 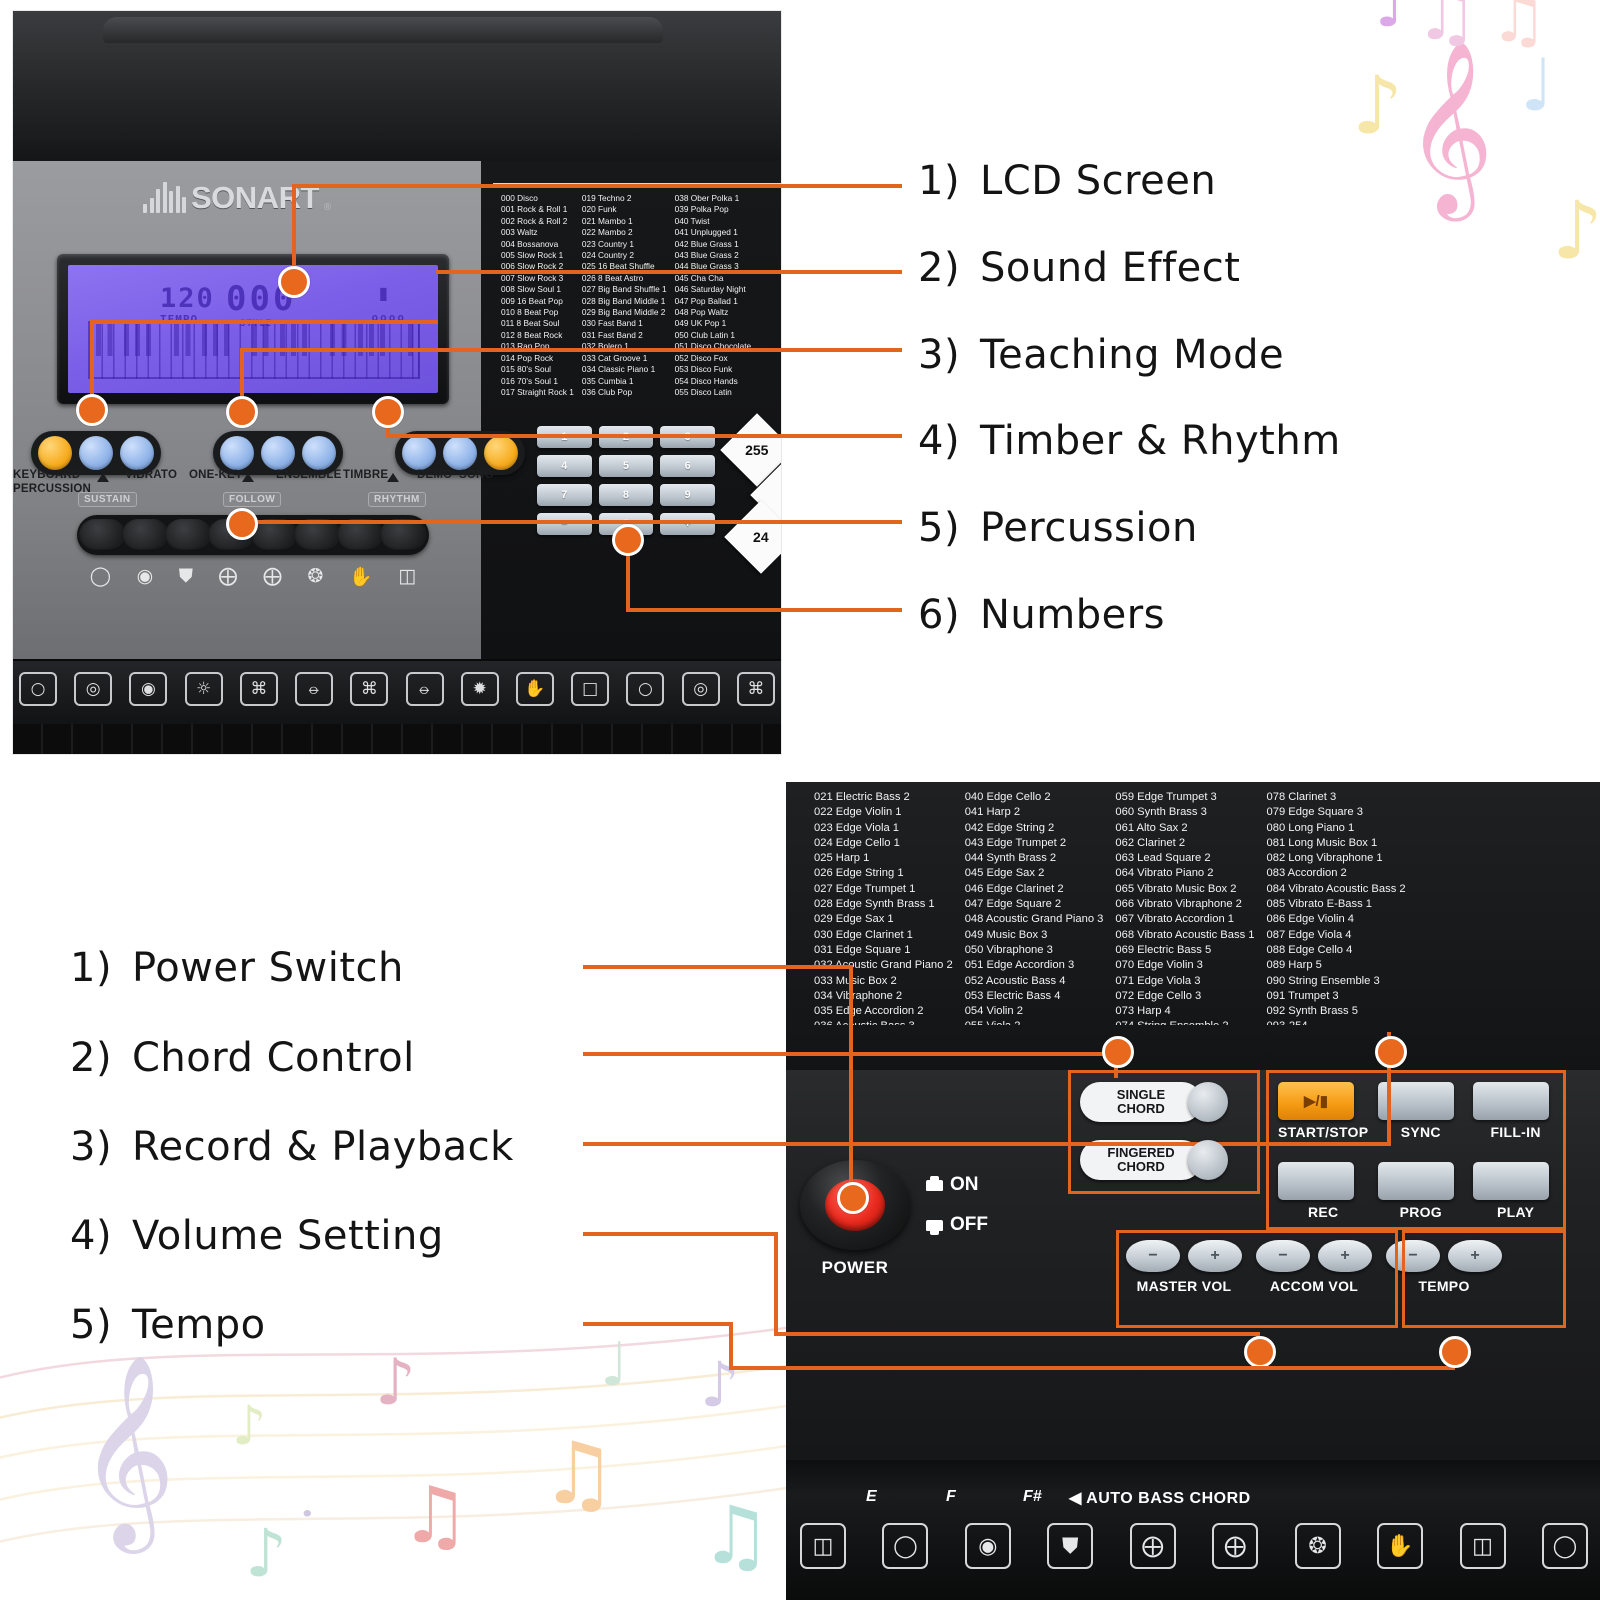 What do you see at coordinates (579, 1474) in the screenshot?
I see `deco-note-beam-orange: ♫` at bounding box center [579, 1474].